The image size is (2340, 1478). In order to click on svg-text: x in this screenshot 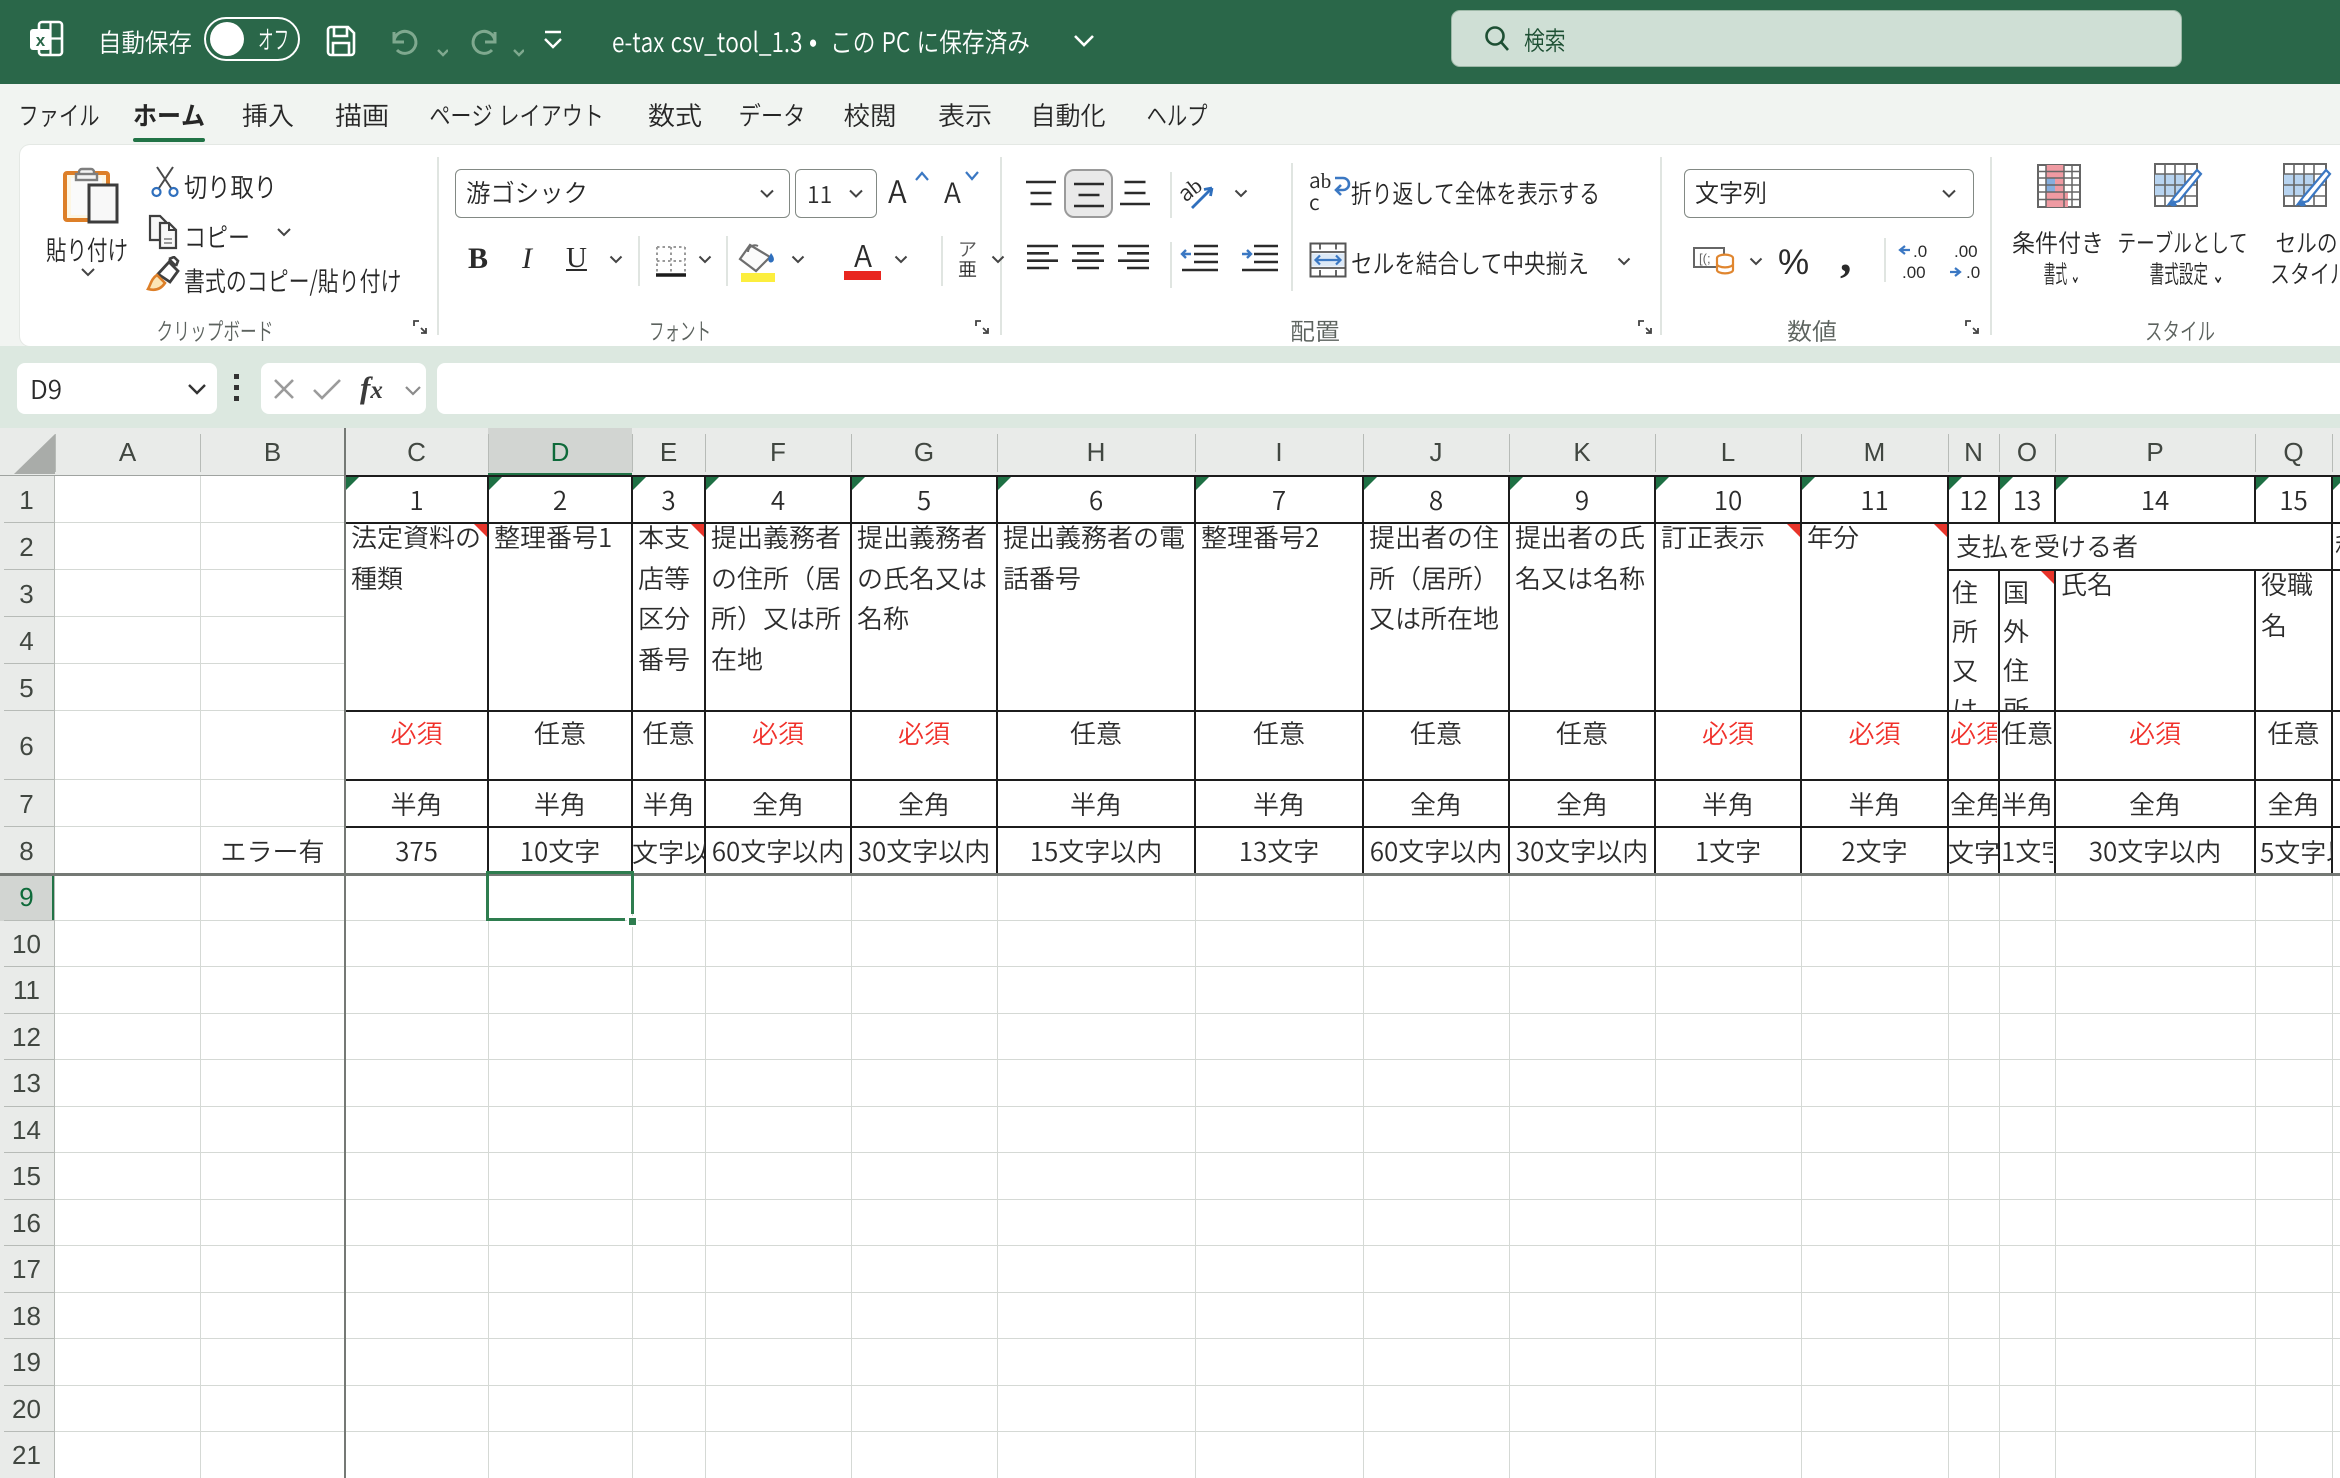, I will do `click(41, 40)`.